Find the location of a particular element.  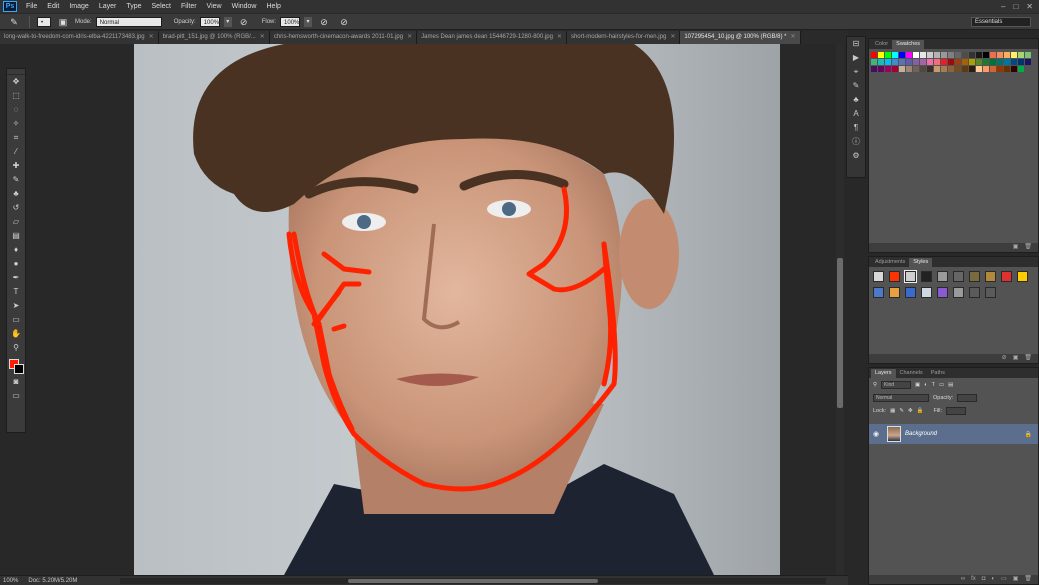

tab-channels: Channels is located at coordinates (911, 373).